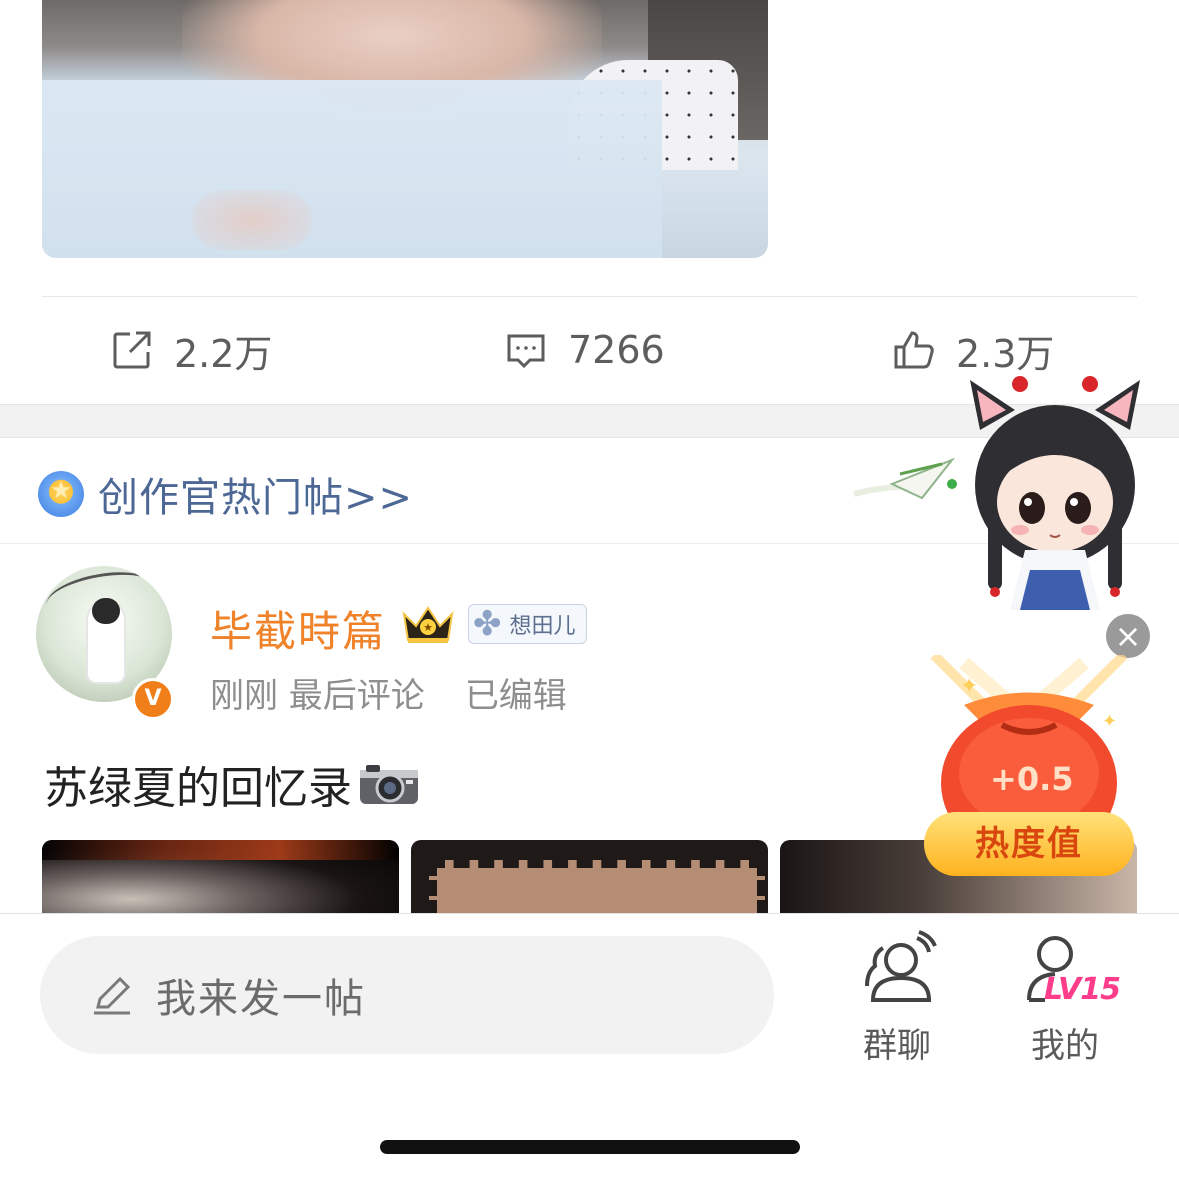 This screenshot has width=1179, height=1179. I want to click on post-title-text: 苏绿夏的回忆录, so click(198, 788).